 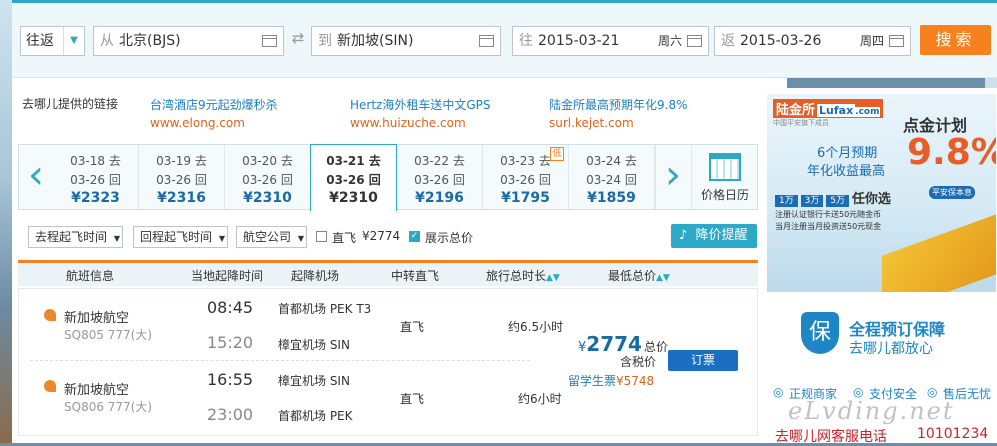 What do you see at coordinates (663, 278) in the screenshot?
I see `sort-icon: ▲▼` at bounding box center [663, 278].